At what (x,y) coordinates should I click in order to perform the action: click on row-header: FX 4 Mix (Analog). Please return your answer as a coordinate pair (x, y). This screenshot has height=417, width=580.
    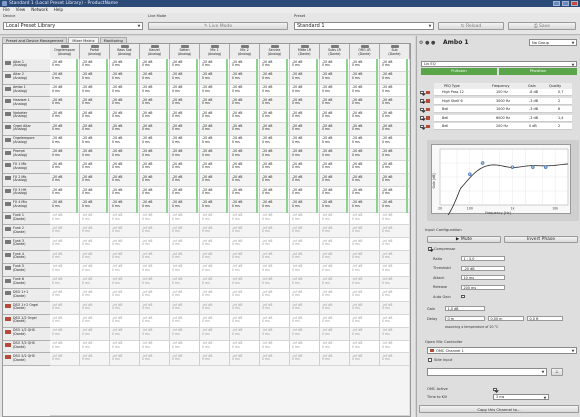
    Looking at the image, I should click on (26, 206).